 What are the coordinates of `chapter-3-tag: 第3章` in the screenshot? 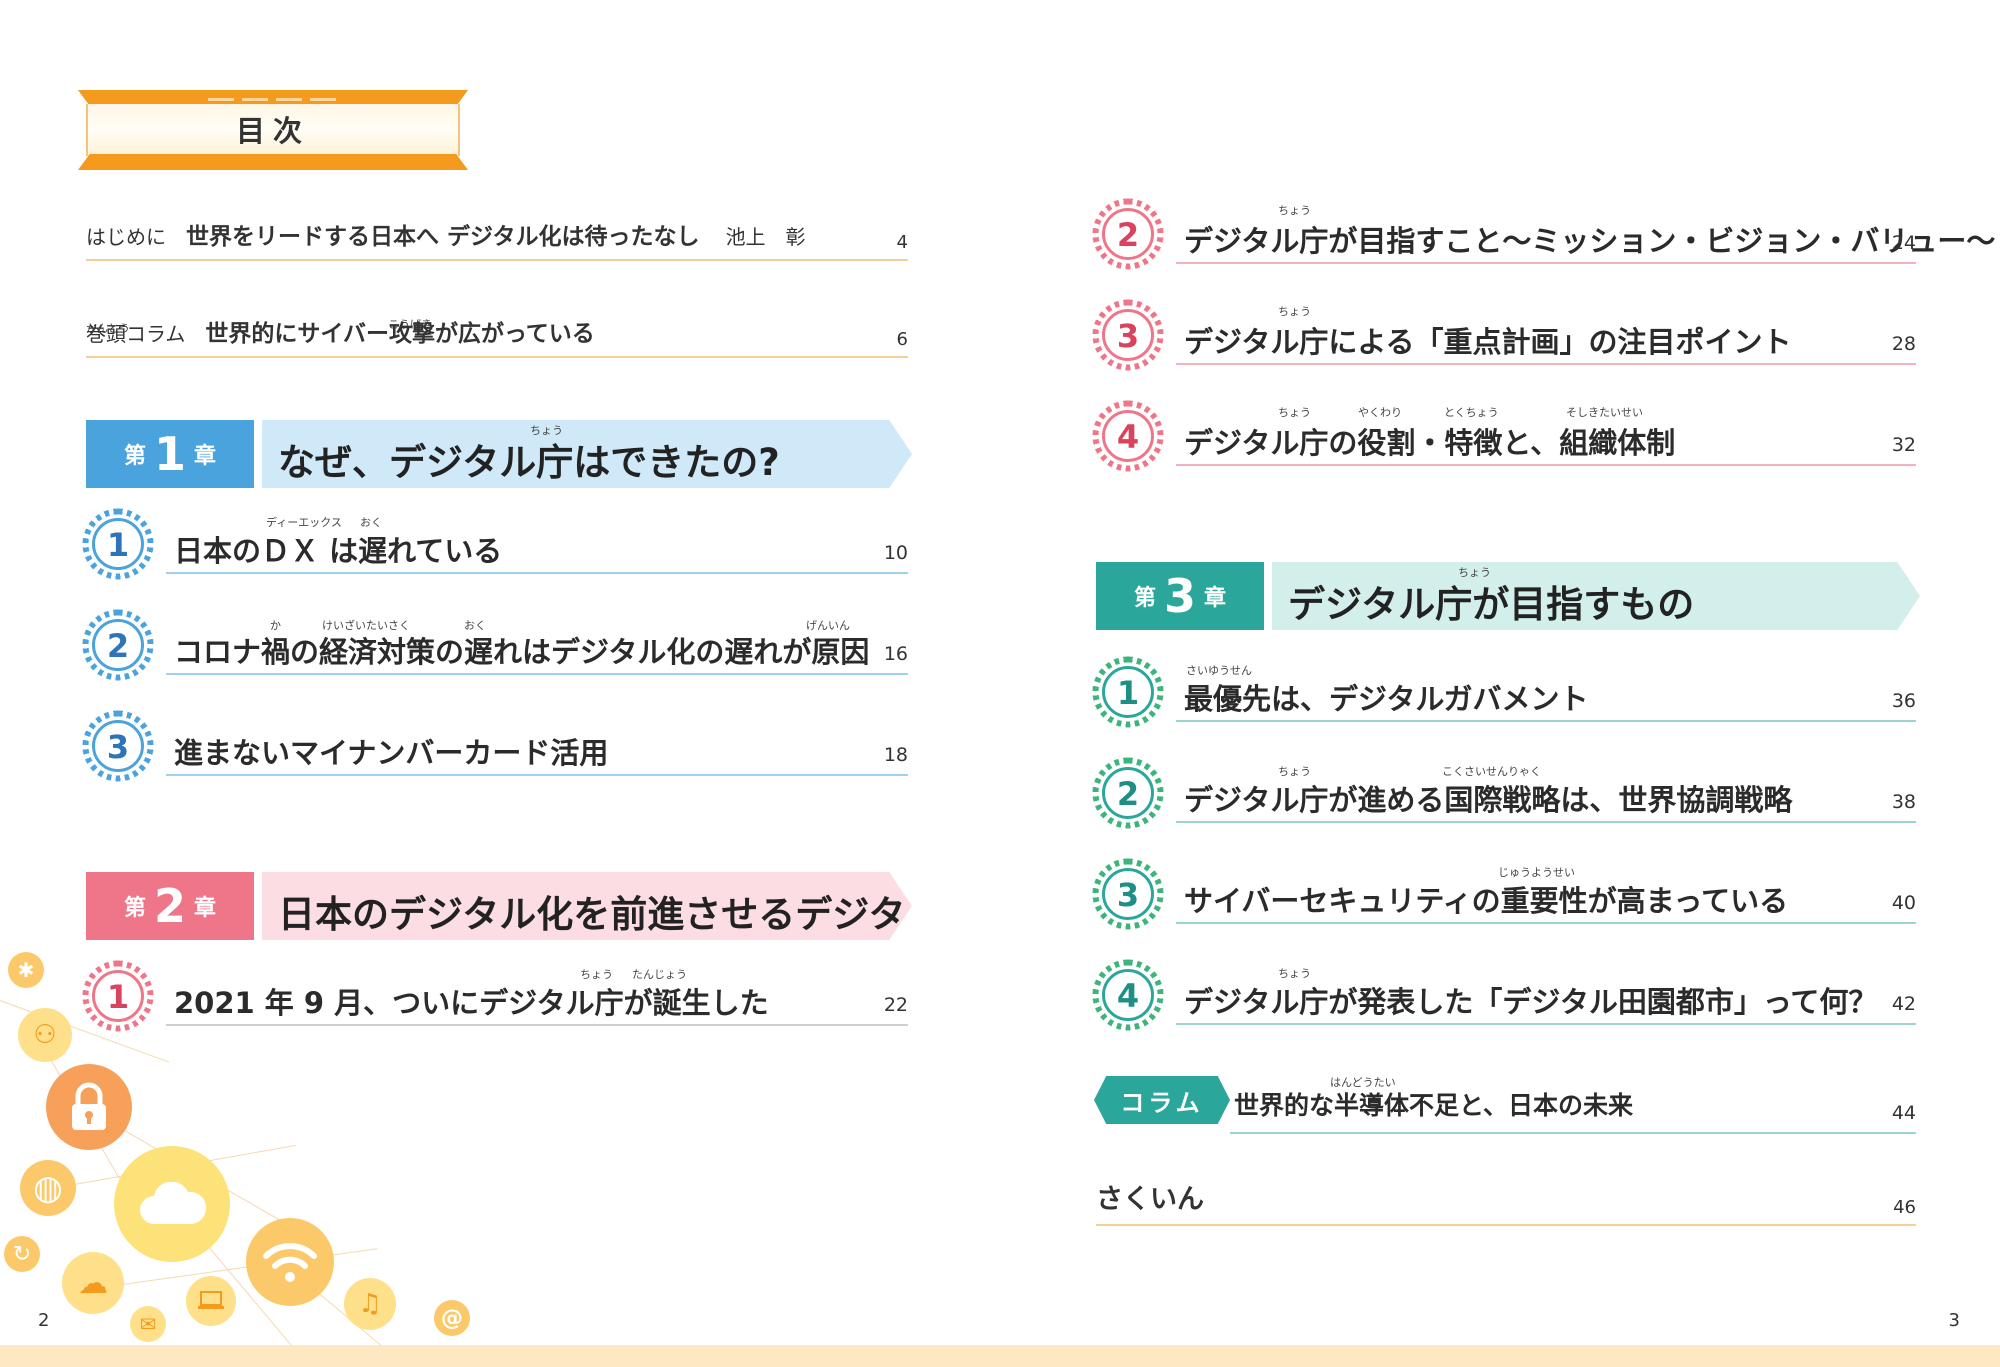 It's located at (1180, 596).